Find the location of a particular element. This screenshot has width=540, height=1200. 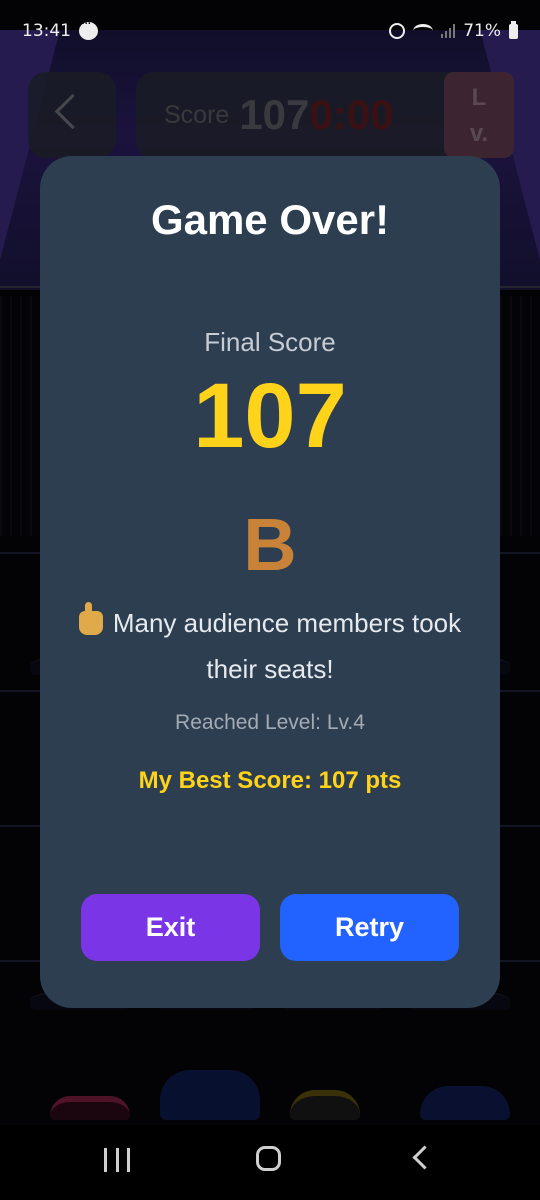

best-score: My Best Score: 107 pts is located at coordinates (270, 780).